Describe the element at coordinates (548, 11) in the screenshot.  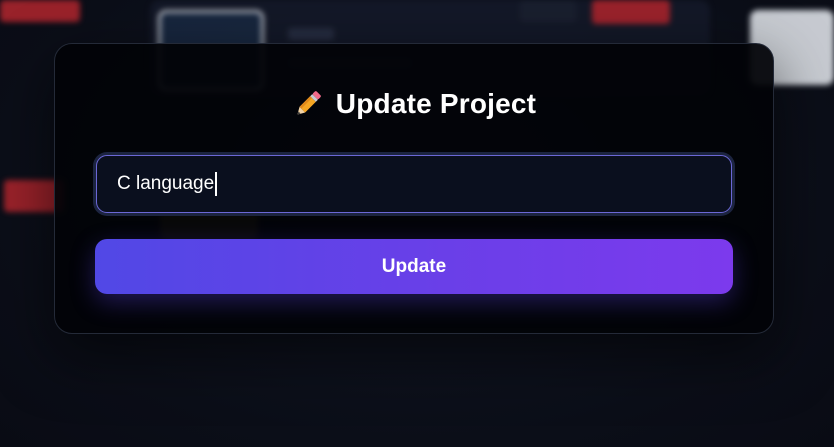
I see `bg-edit-button` at that location.